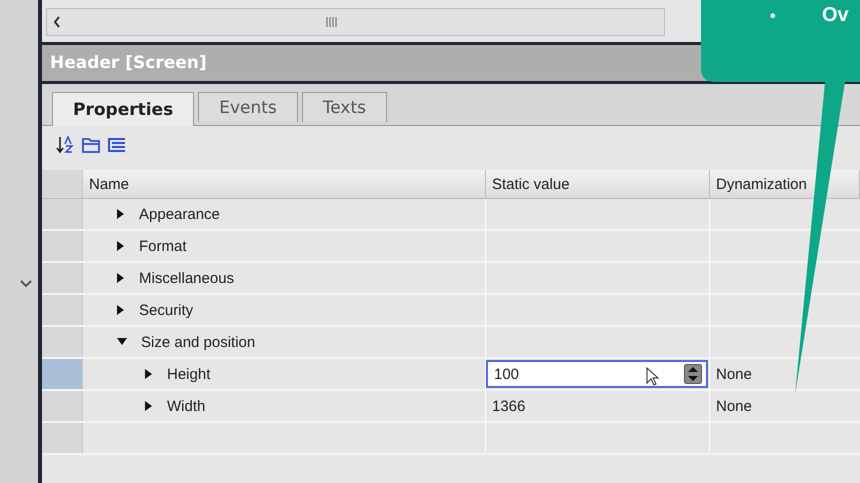  What do you see at coordinates (188, 374) in the screenshot?
I see `property-name: Height` at bounding box center [188, 374].